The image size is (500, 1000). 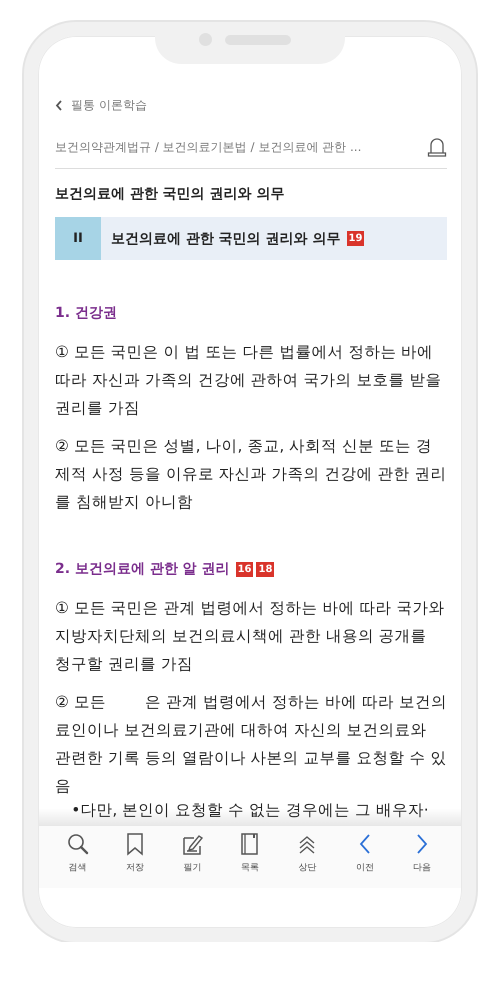 I want to click on toolbar-button: 이전, so click(x=364, y=856).